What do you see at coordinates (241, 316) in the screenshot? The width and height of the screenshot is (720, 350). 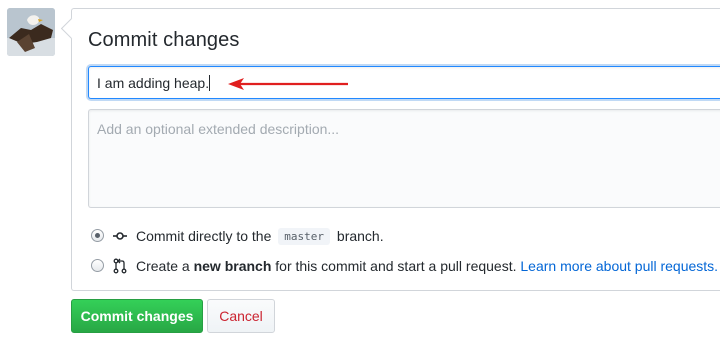 I see `cancel-button: Cancel` at bounding box center [241, 316].